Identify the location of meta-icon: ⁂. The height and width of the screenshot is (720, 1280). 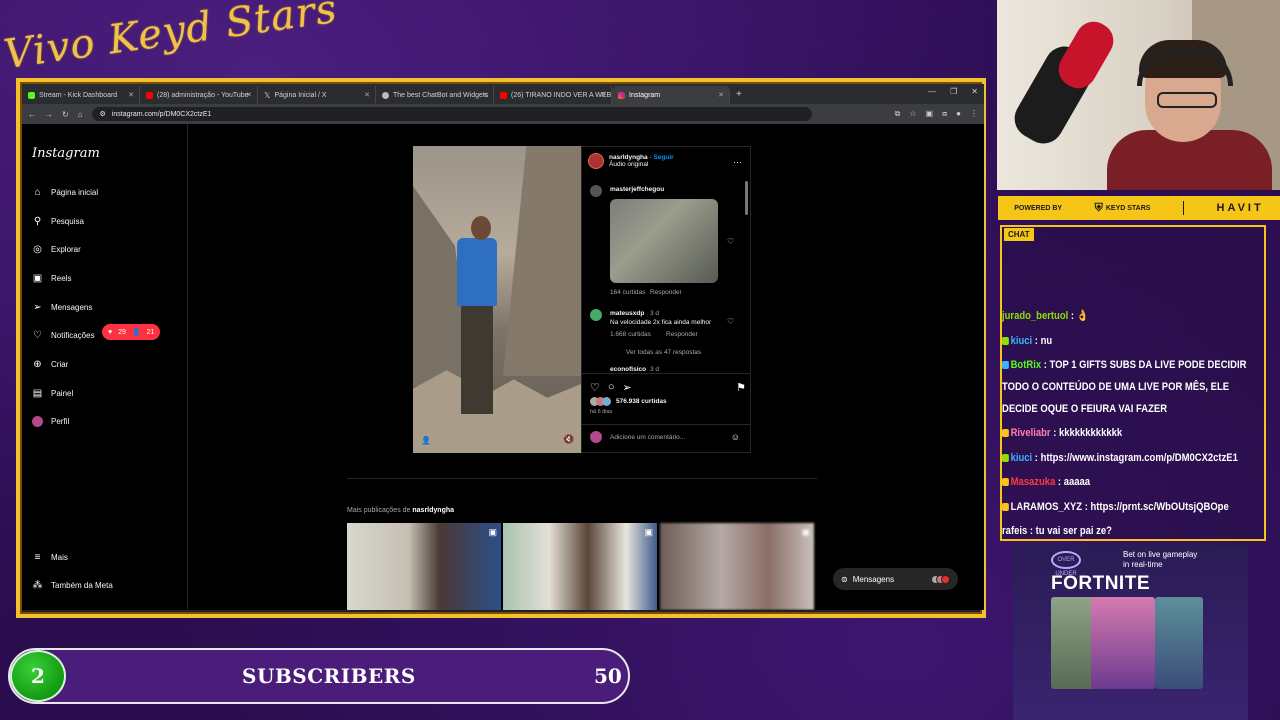
(37, 585).